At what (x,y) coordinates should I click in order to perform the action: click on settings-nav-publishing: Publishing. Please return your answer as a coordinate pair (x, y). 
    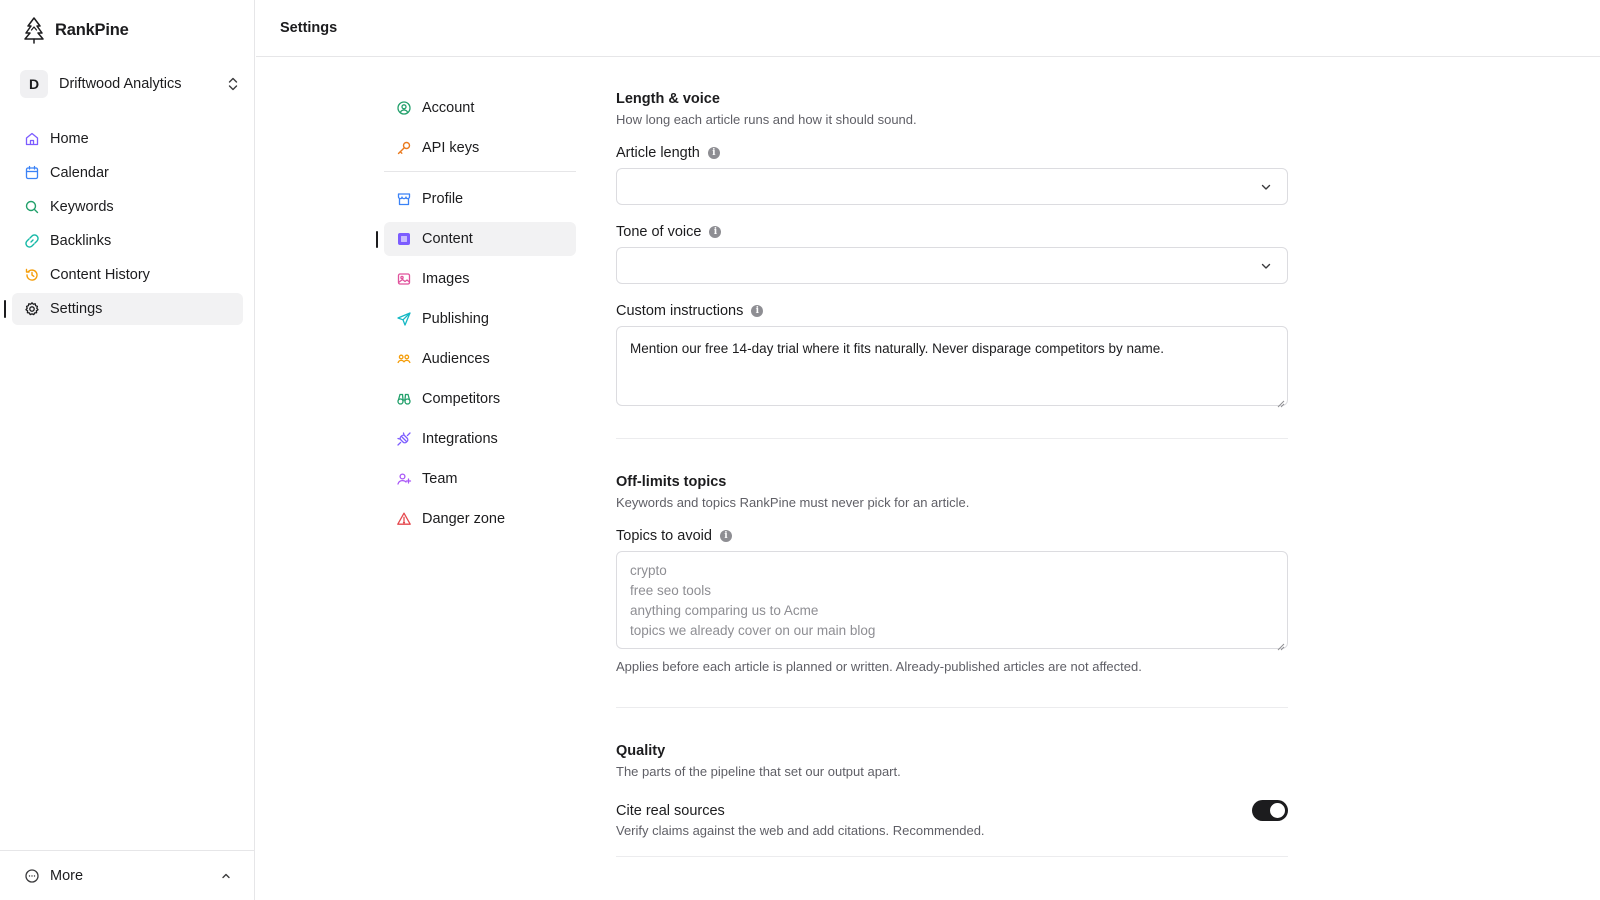
    Looking at the image, I should click on (480, 319).